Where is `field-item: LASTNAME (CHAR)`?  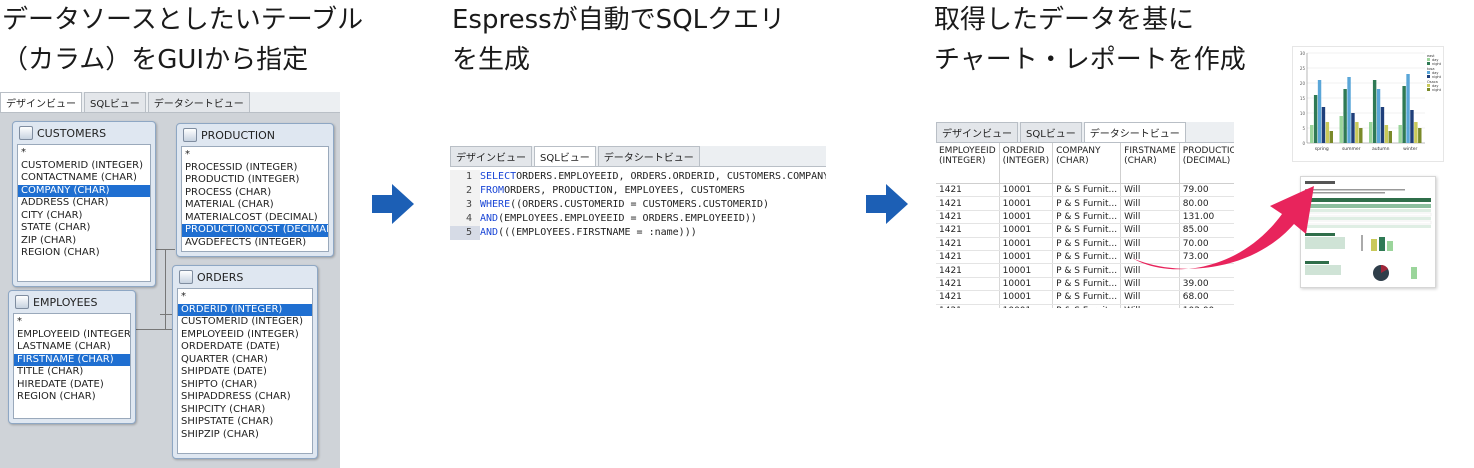 field-item: LASTNAME (CHAR) is located at coordinates (72, 347).